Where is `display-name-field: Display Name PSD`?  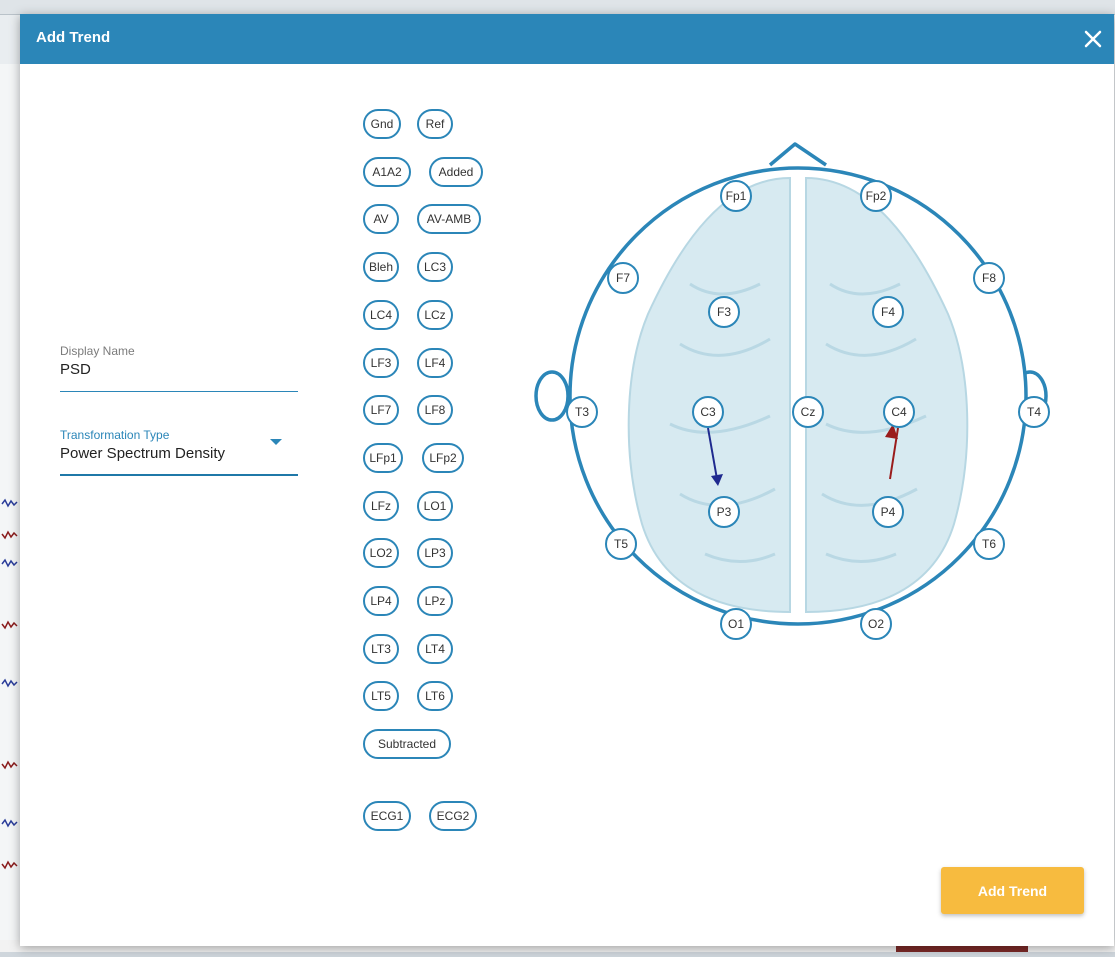
display-name-field: Display Name PSD is located at coordinates (179, 368).